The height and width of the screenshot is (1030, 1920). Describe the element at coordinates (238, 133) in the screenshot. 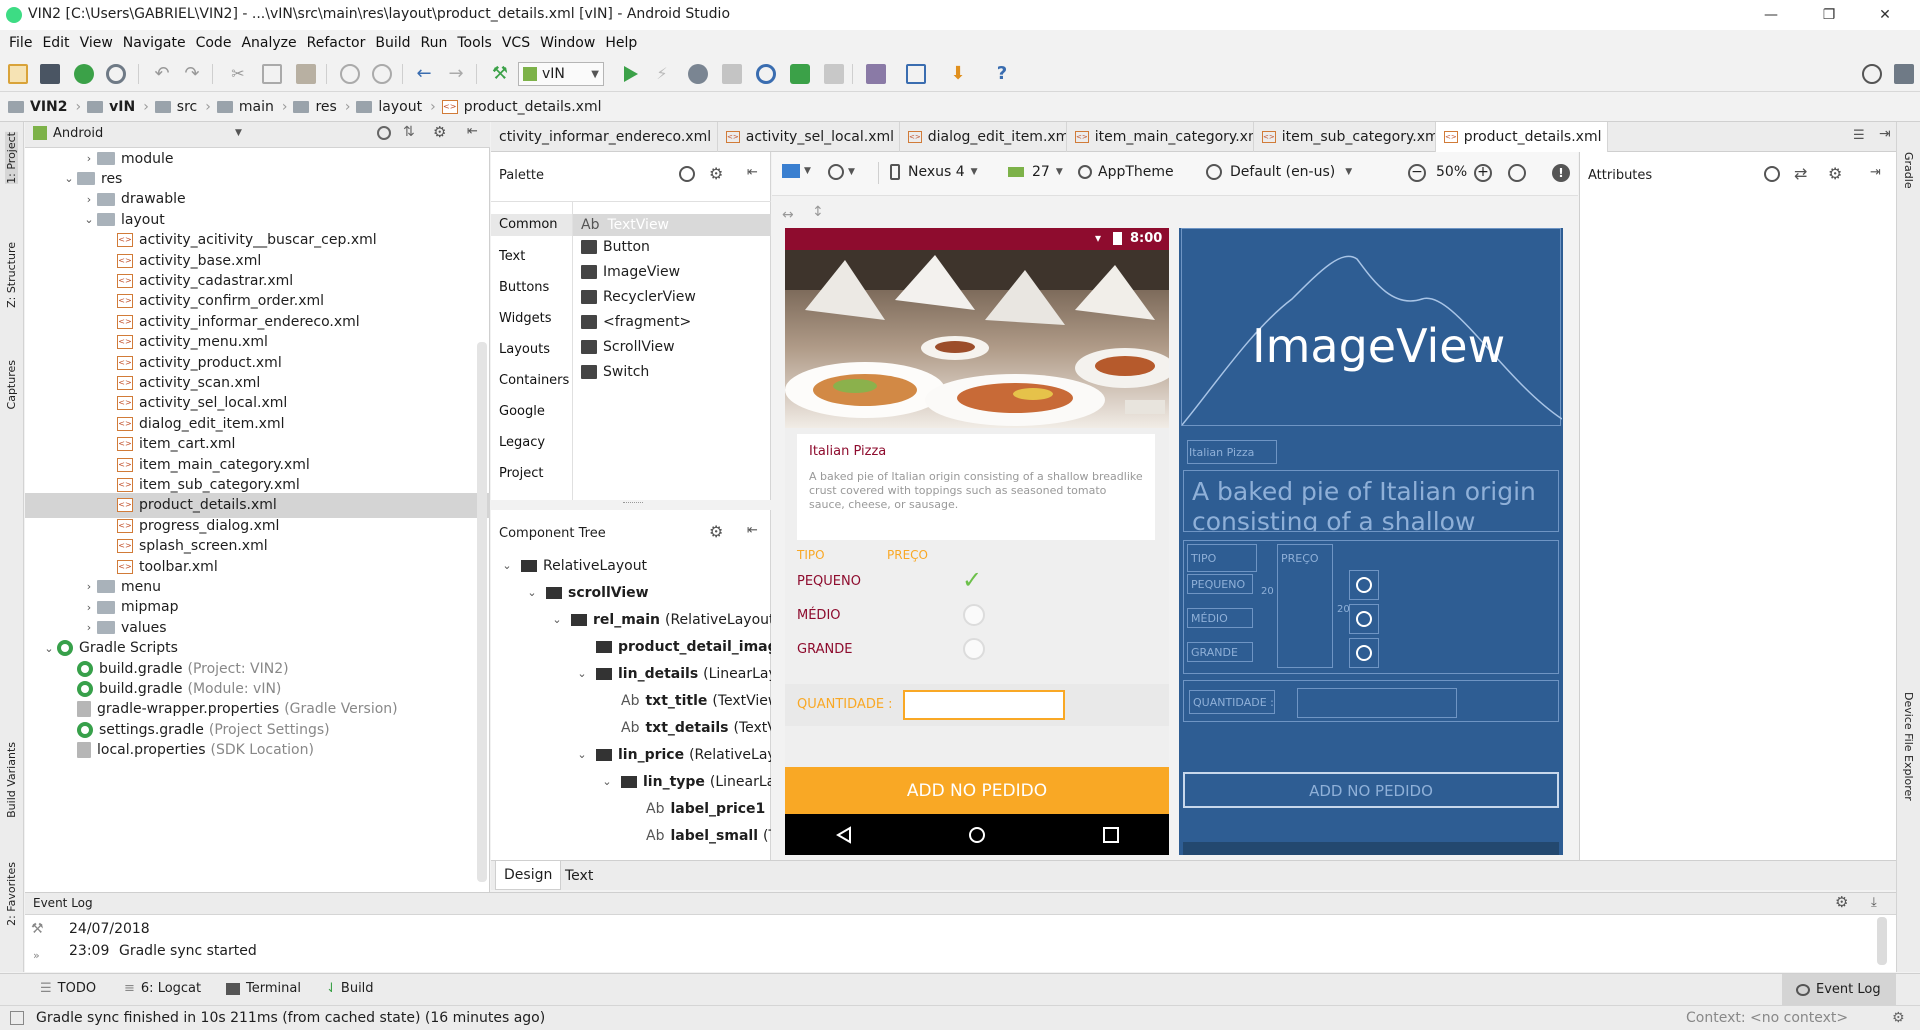

I see `chevron-down-icon: ▼` at that location.